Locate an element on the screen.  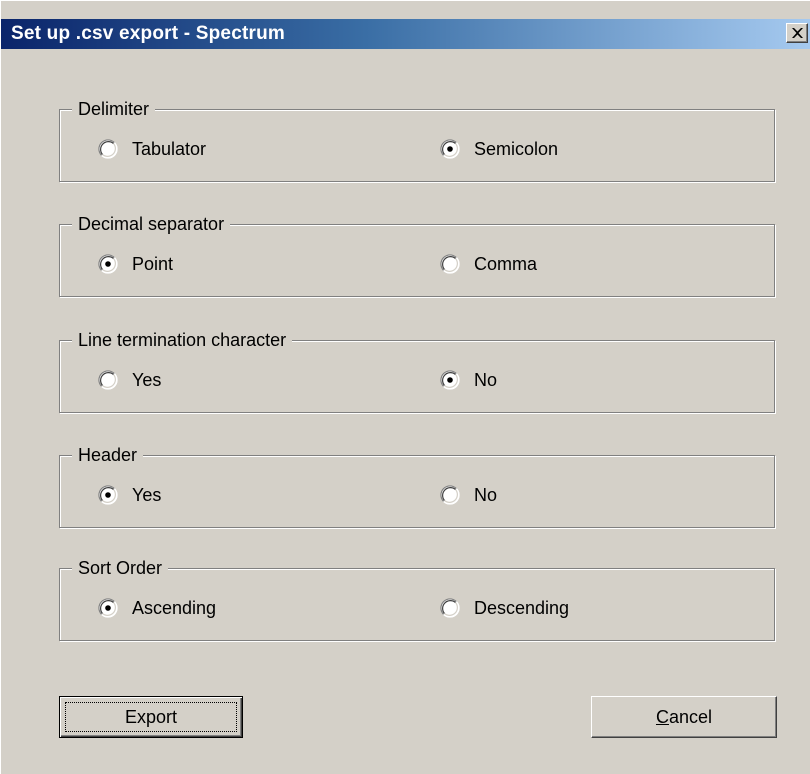
export-button: Export is located at coordinates (151, 717).